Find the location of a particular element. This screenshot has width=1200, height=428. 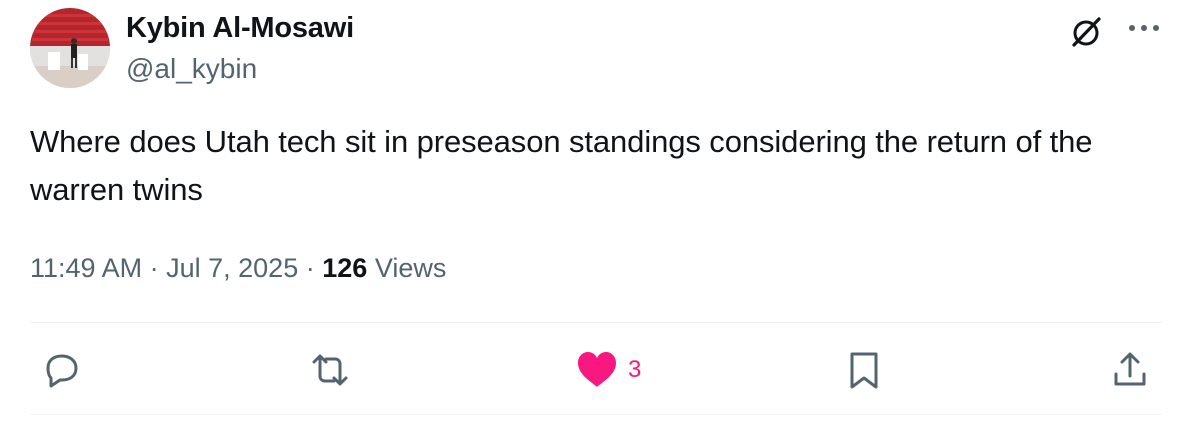

retweet-icon is located at coordinates (330, 370).